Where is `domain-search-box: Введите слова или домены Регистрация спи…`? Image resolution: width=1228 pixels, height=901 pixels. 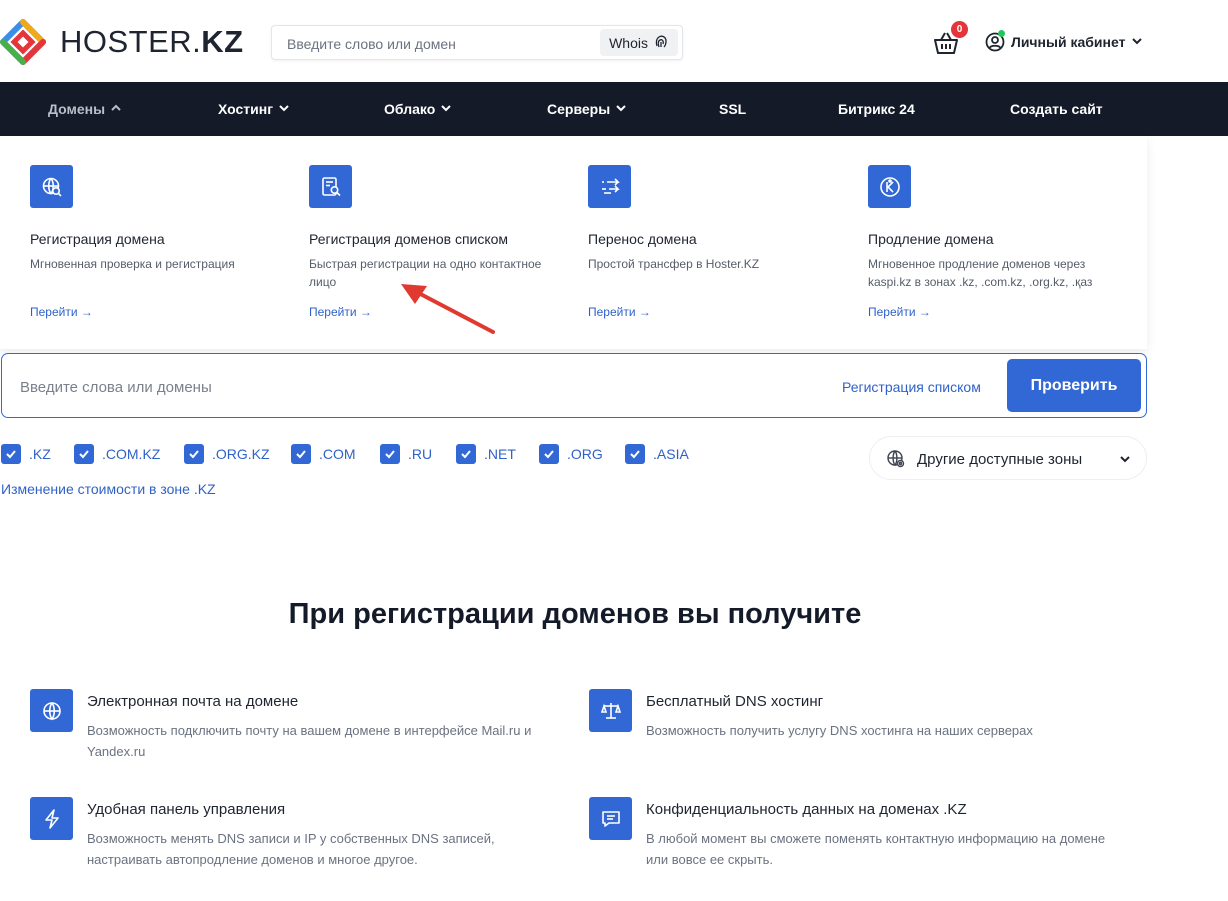 domain-search-box: Введите слова или домены Регистрация спи… is located at coordinates (574, 385).